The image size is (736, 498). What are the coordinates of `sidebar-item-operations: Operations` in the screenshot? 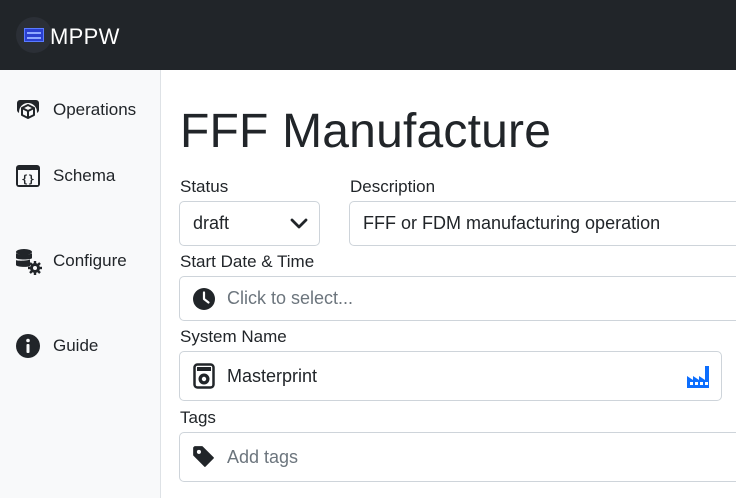 It's located at (75, 110).